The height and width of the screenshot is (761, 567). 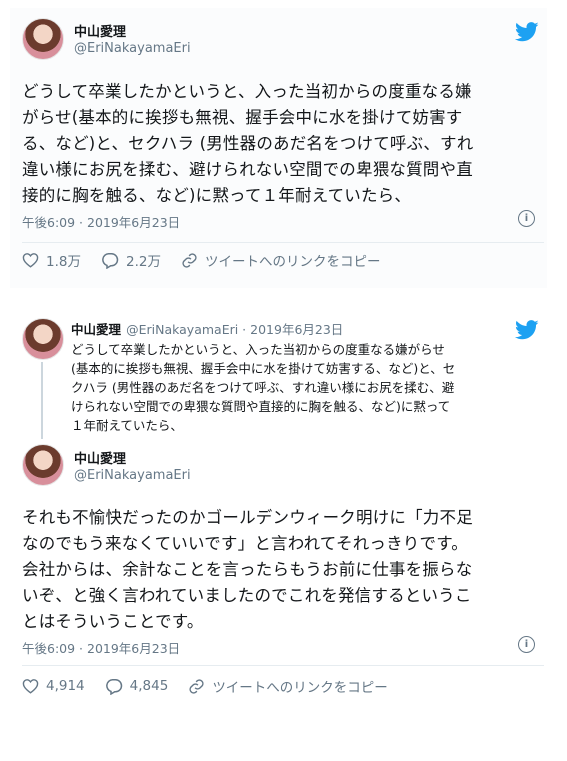 What do you see at coordinates (65, 686) in the screenshot?
I see `like-count: 4,914` at bounding box center [65, 686].